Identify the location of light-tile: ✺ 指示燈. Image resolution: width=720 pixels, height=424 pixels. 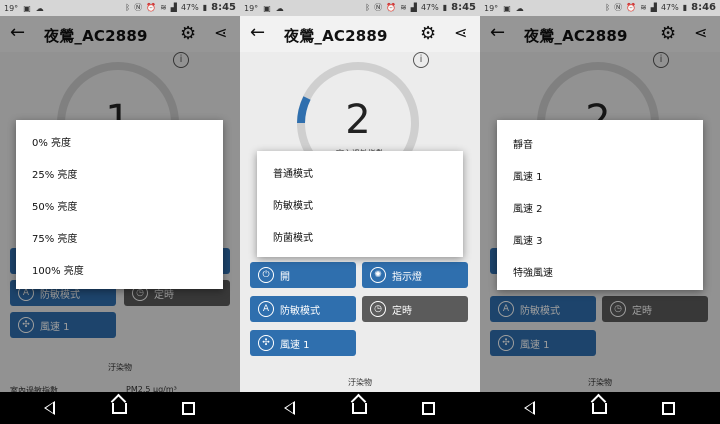
(415, 275).